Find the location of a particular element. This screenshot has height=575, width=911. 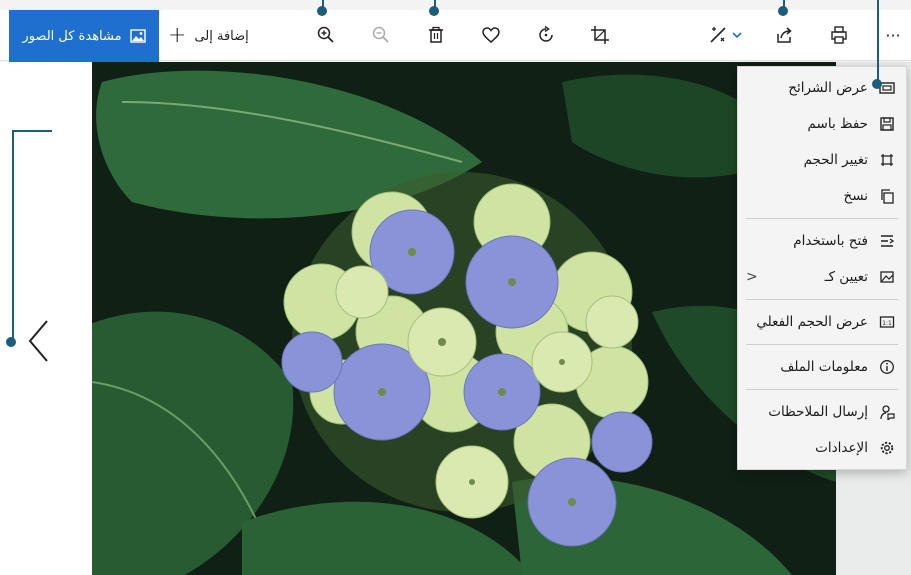

more-button: ··· is located at coordinates (893, 35).